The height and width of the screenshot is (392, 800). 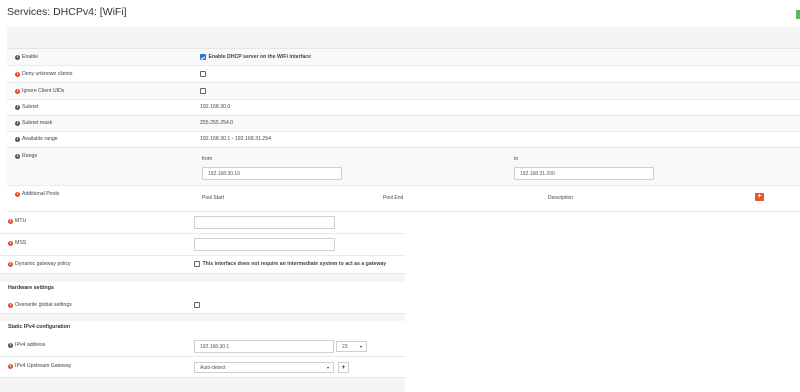 I want to click on subnet-value: 192.168.30.0, so click(x=215, y=107).